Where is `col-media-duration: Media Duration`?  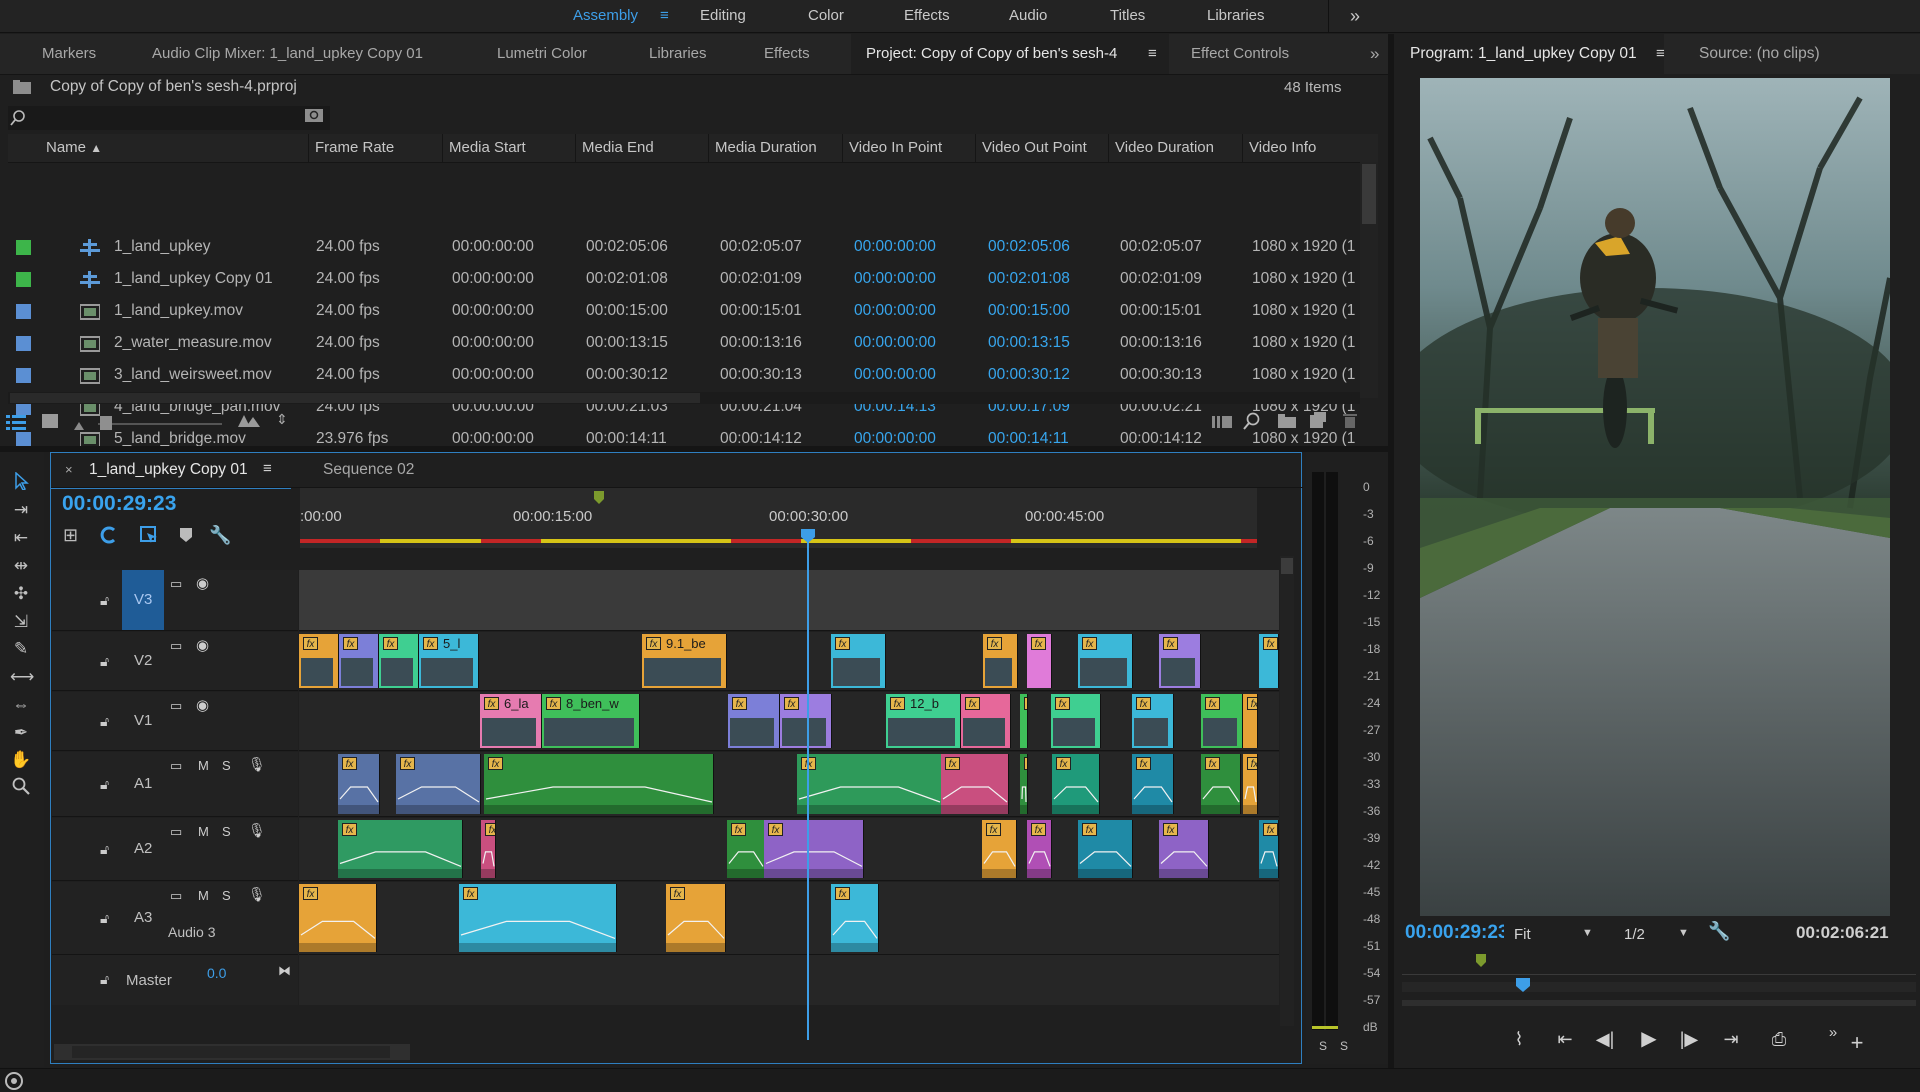
col-media-duration: Media Duration is located at coordinates (775, 148).